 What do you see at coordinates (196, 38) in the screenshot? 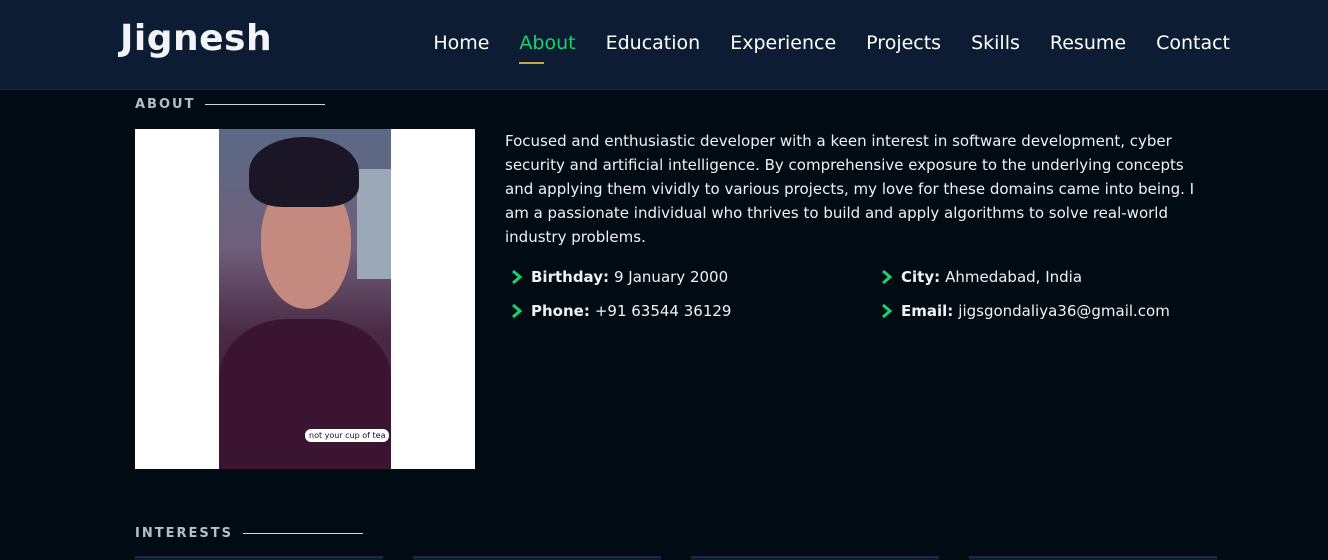
I see `site-logo: Jignesh` at bounding box center [196, 38].